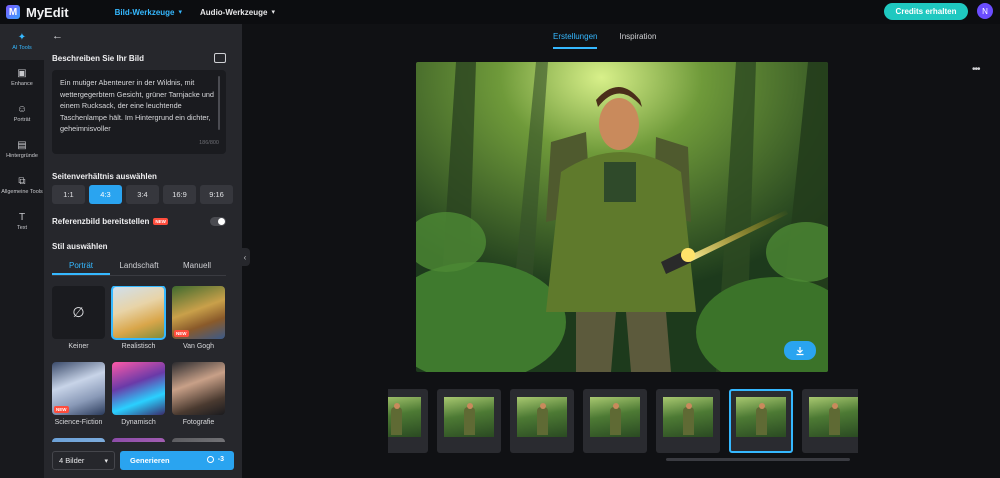 The height and width of the screenshot is (478, 1000). I want to click on aspect-ratio-label: Seitenverhältnis auswählen, so click(104, 176).